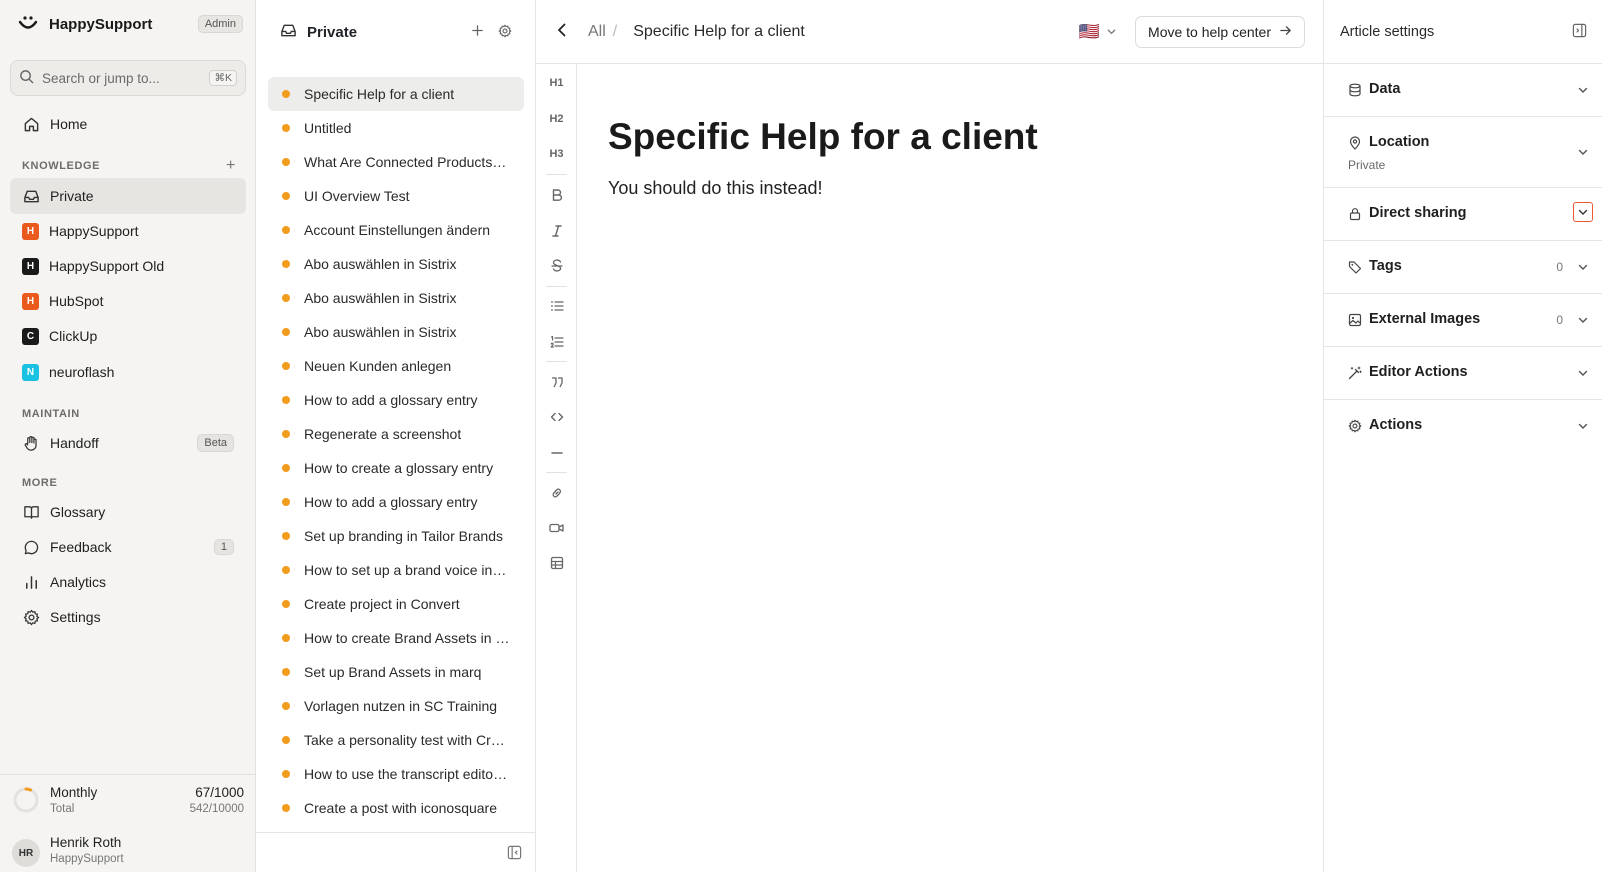 The height and width of the screenshot is (872, 1602). What do you see at coordinates (556, 306) in the screenshot?
I see `bullet-list-icon` at bounding box center [556, 306].